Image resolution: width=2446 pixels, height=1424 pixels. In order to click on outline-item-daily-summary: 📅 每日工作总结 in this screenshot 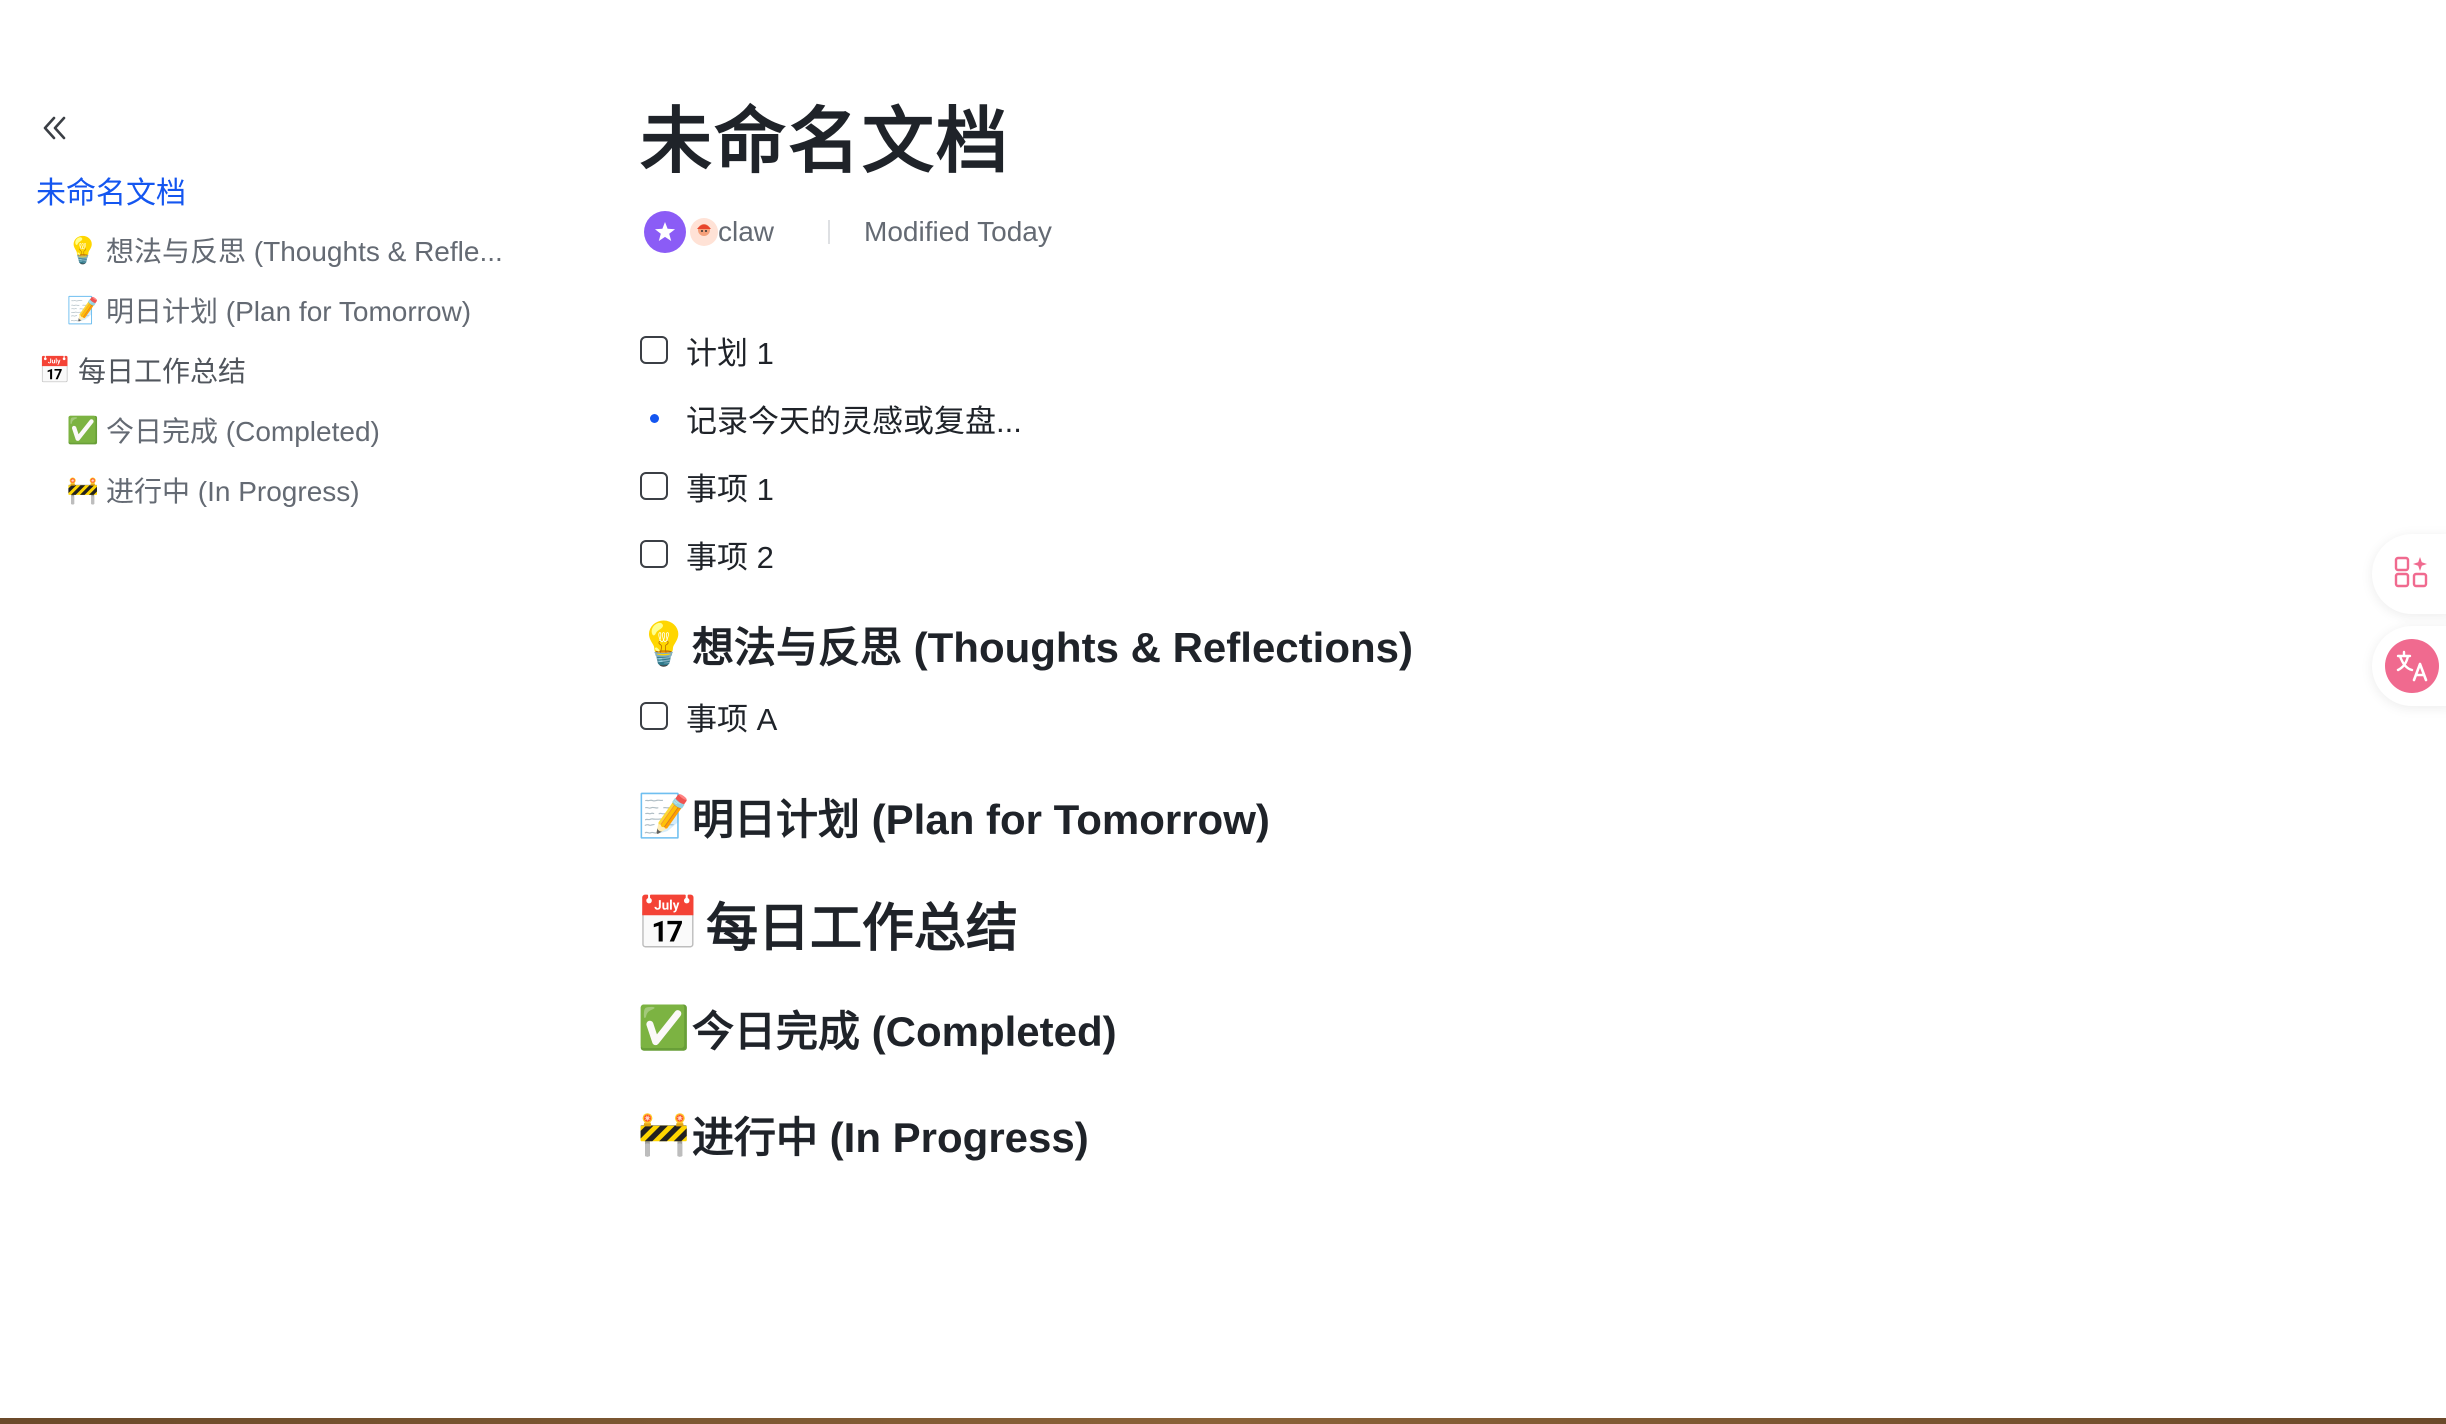, I will do `click(306, 370)`.